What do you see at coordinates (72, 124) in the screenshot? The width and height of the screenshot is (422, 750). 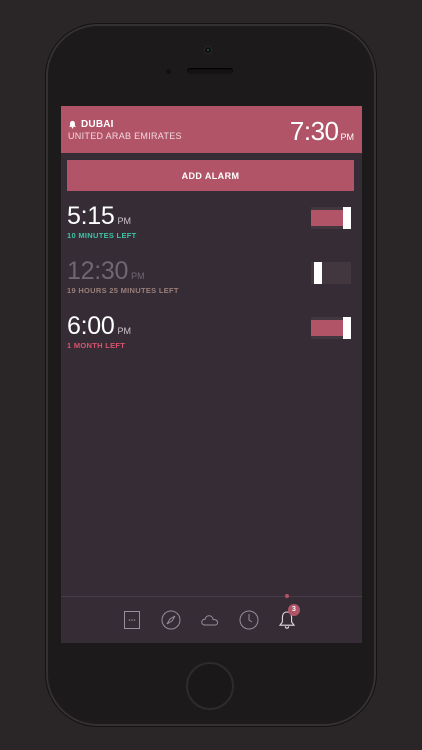 I see `bell-icon` at bounding box center [72, 124].